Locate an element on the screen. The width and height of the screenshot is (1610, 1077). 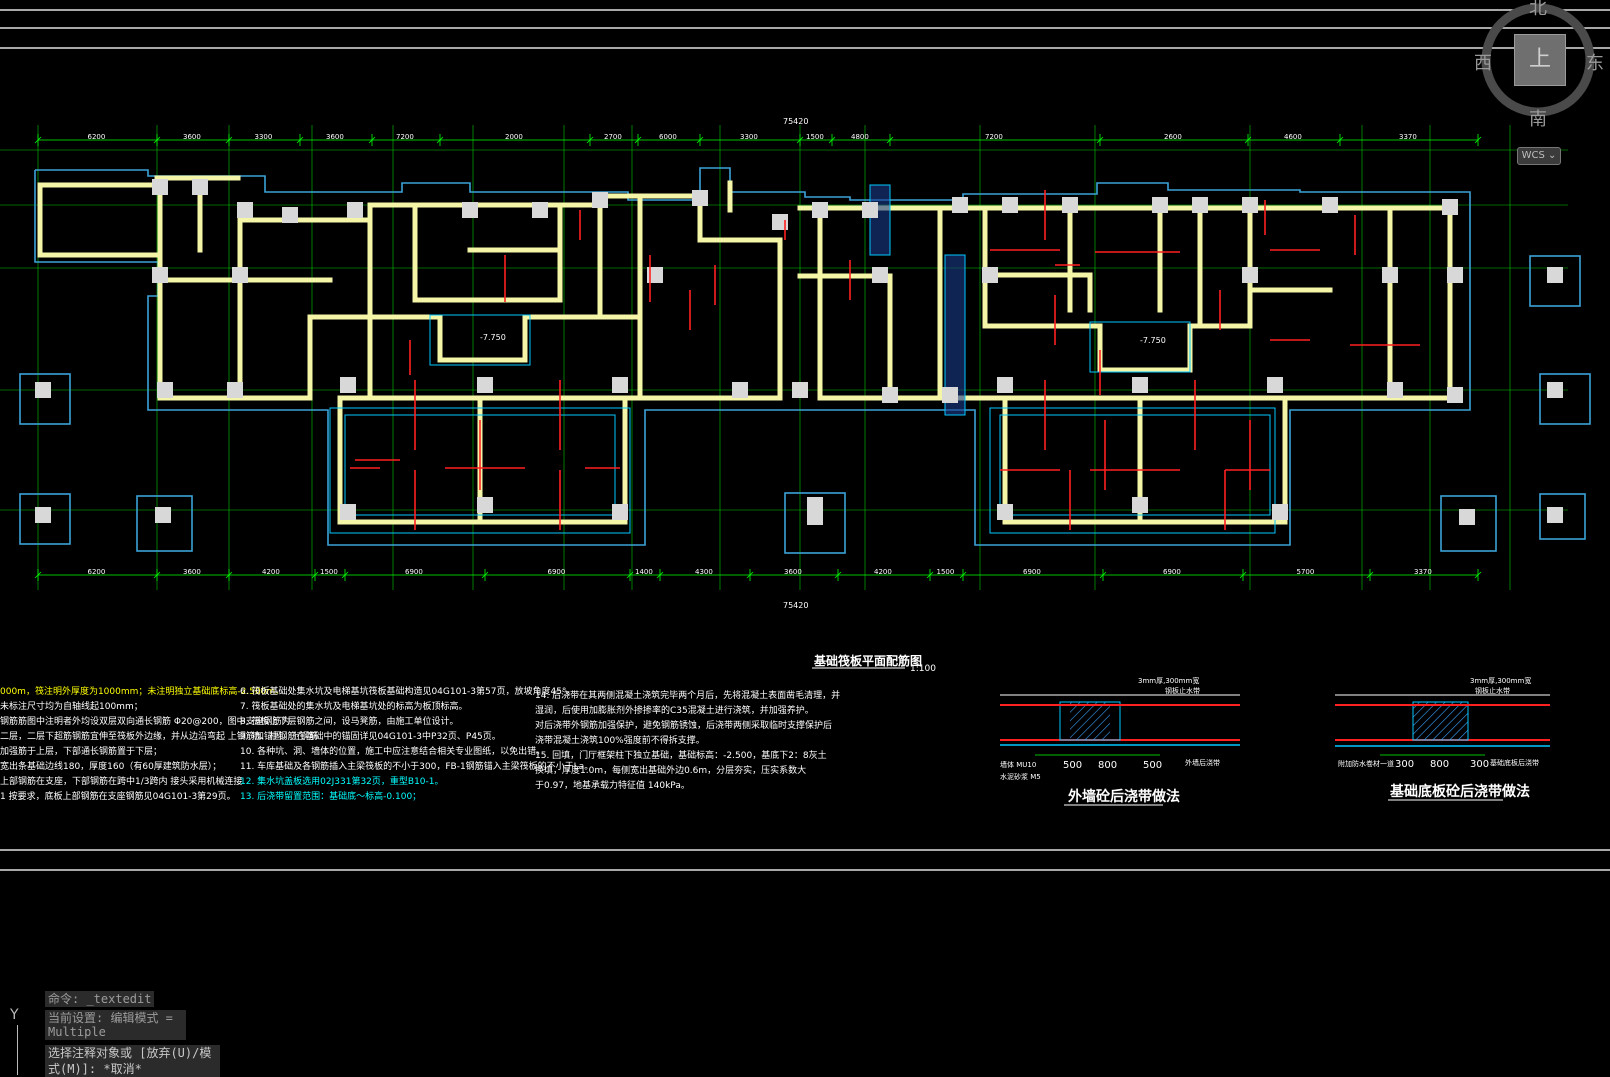
top-dim-8: 3300 is located at coordinates (749, 137).